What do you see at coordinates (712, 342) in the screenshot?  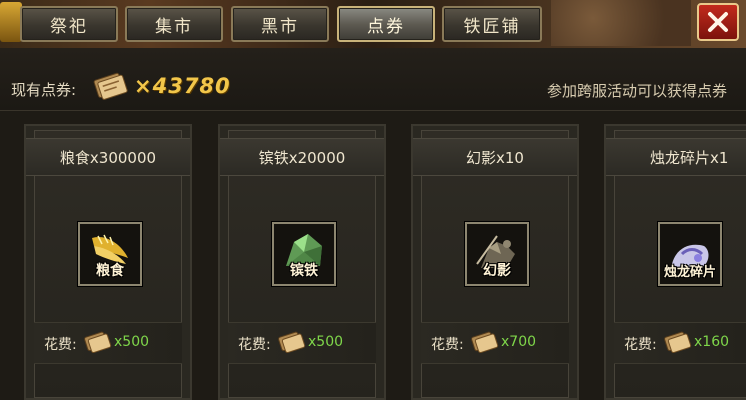 I see `cost-value: x160` at bounding box center [712, 342].